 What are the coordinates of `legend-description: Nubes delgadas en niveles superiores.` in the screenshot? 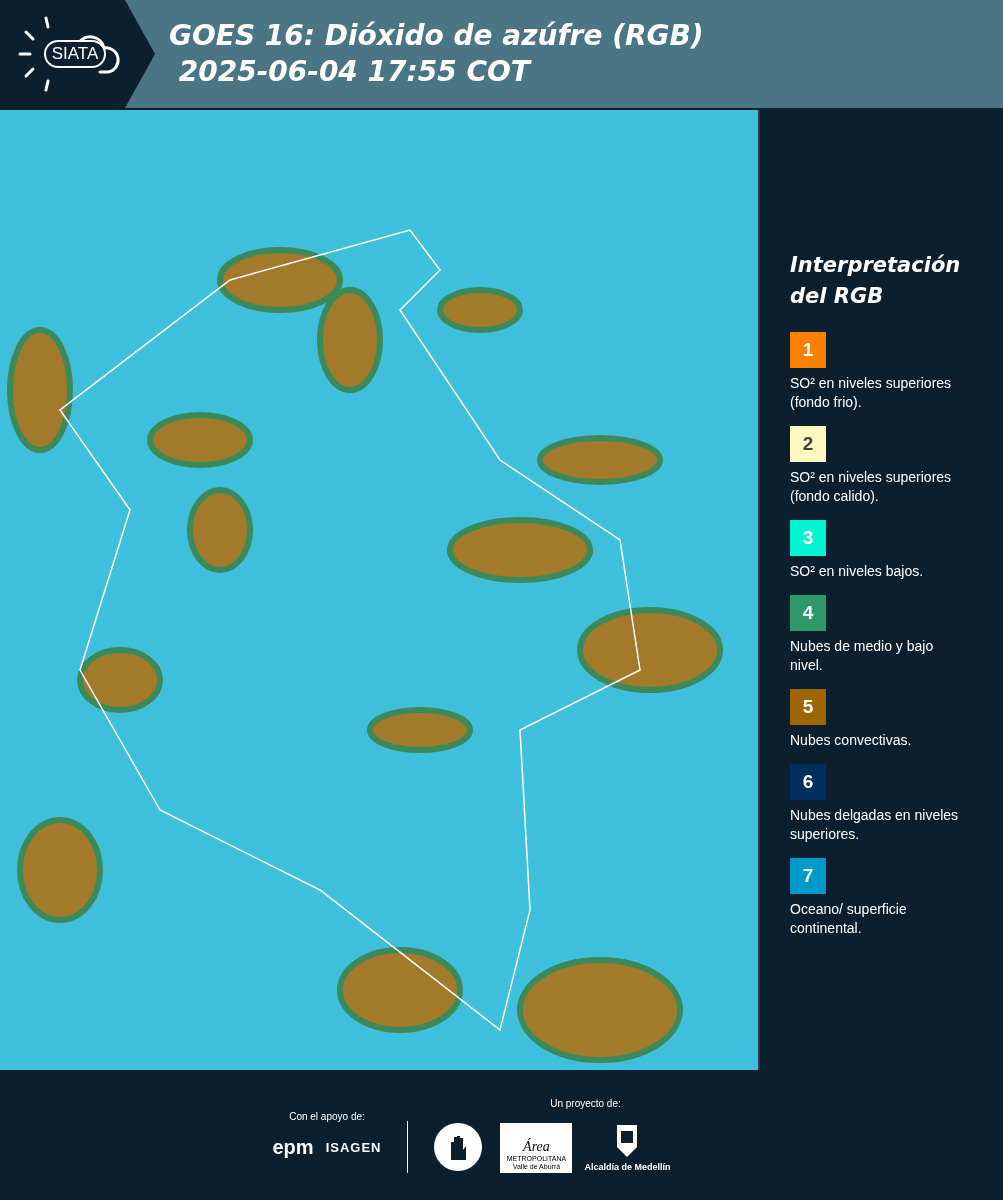 It's located at (875, 825).